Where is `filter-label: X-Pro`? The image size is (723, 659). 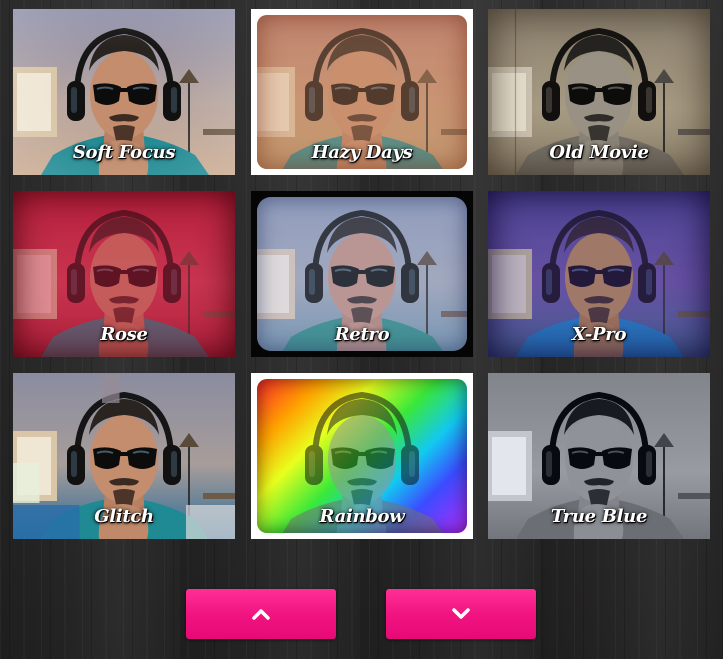
filter-label: X-Pro is located at coordinates (599, 334).